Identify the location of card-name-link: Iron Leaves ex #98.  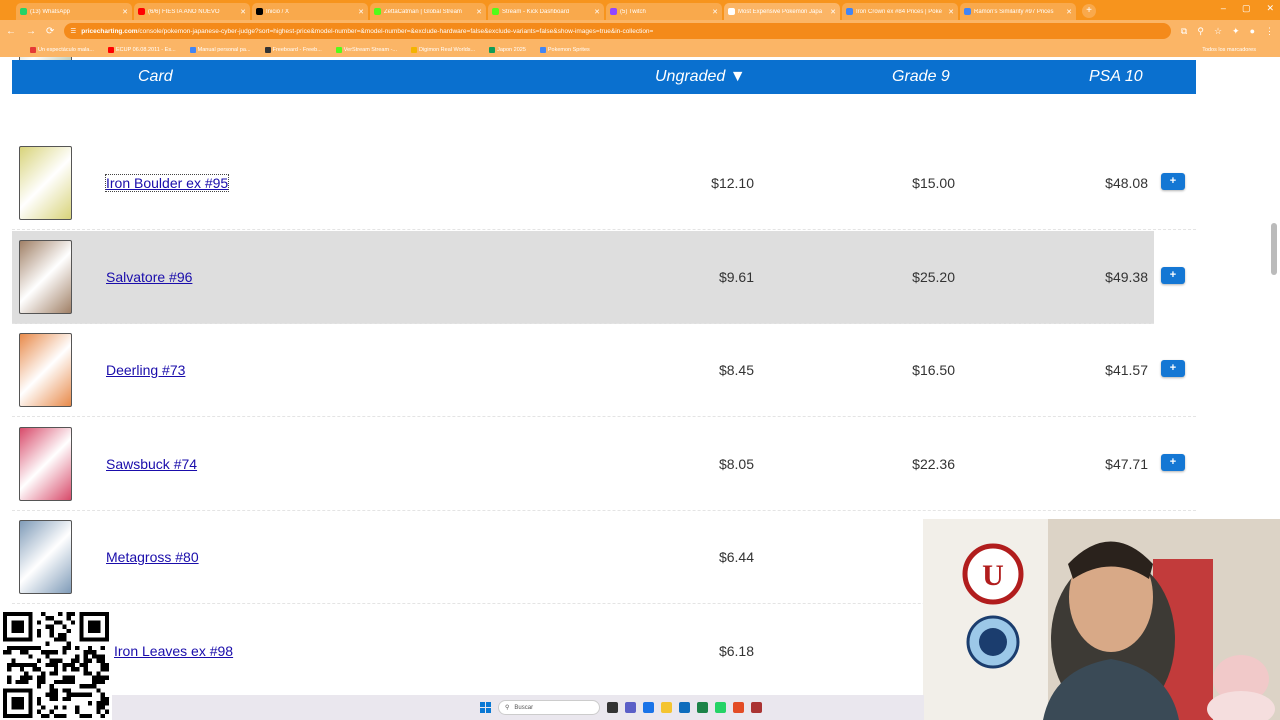
(173, 651).